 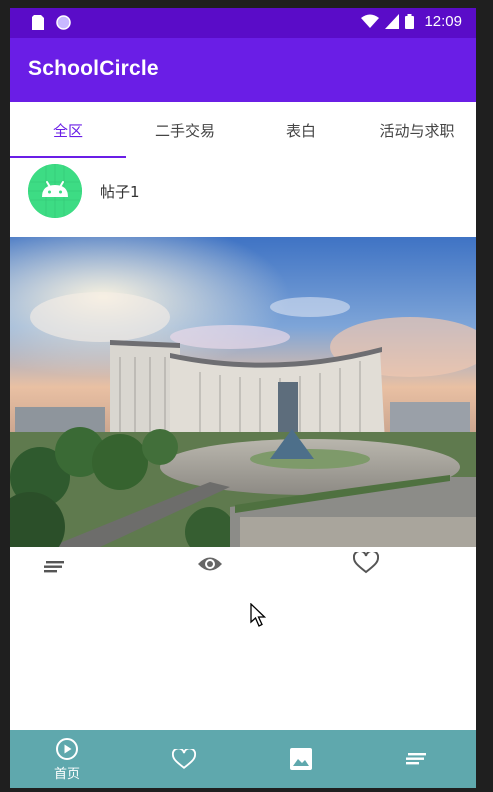 I want to click on android-icon, so click(x=55, y=191).